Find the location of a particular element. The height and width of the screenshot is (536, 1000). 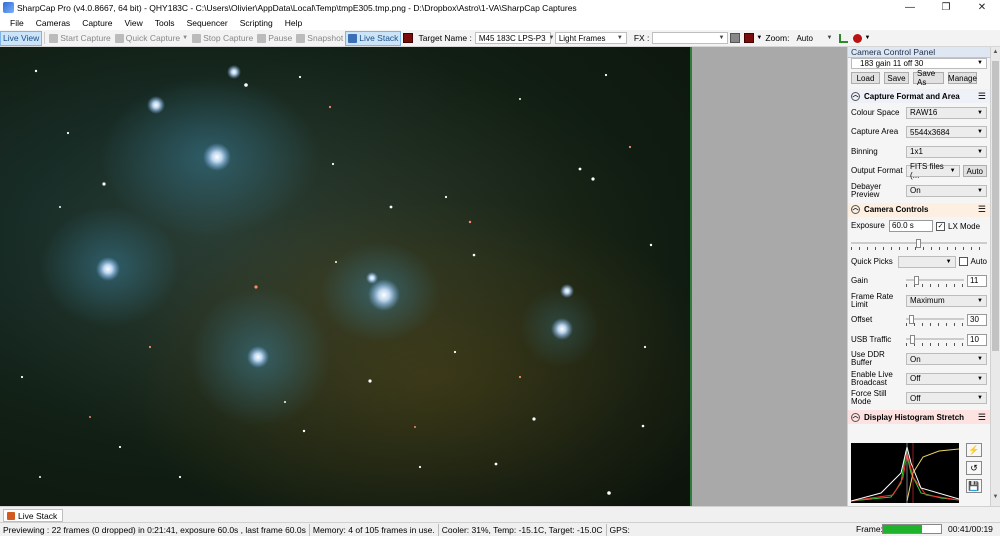

red-square-icon is located at coordinates (749, 38).